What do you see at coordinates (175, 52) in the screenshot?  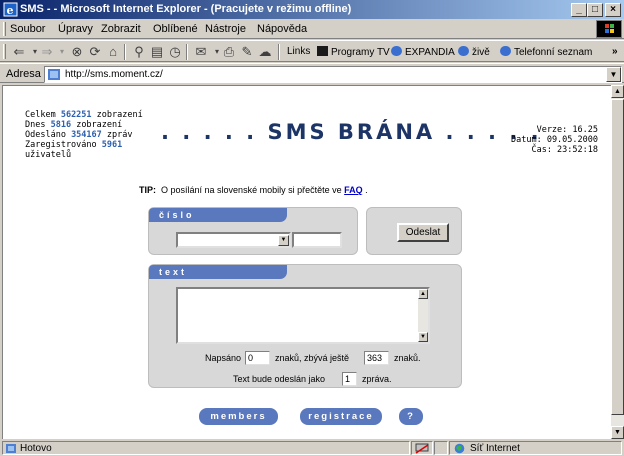 I see `history-icon: ◷` at bounding box center [175, 52].